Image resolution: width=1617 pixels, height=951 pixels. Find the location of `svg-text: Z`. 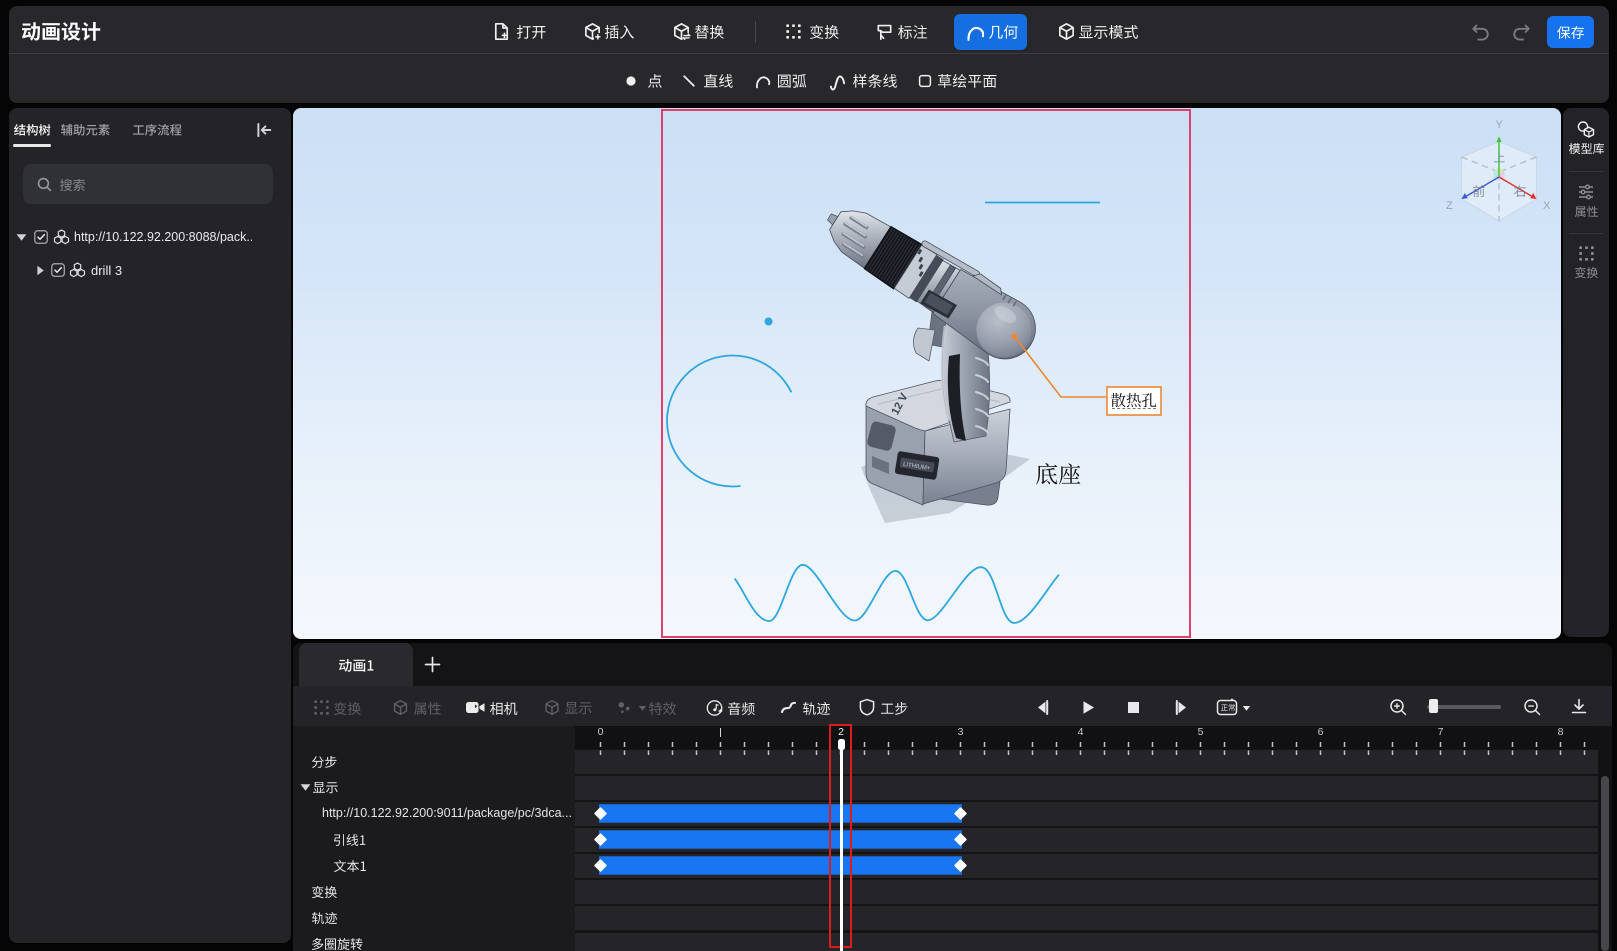

svg-text: Z is located at coordinates (1449, 206).